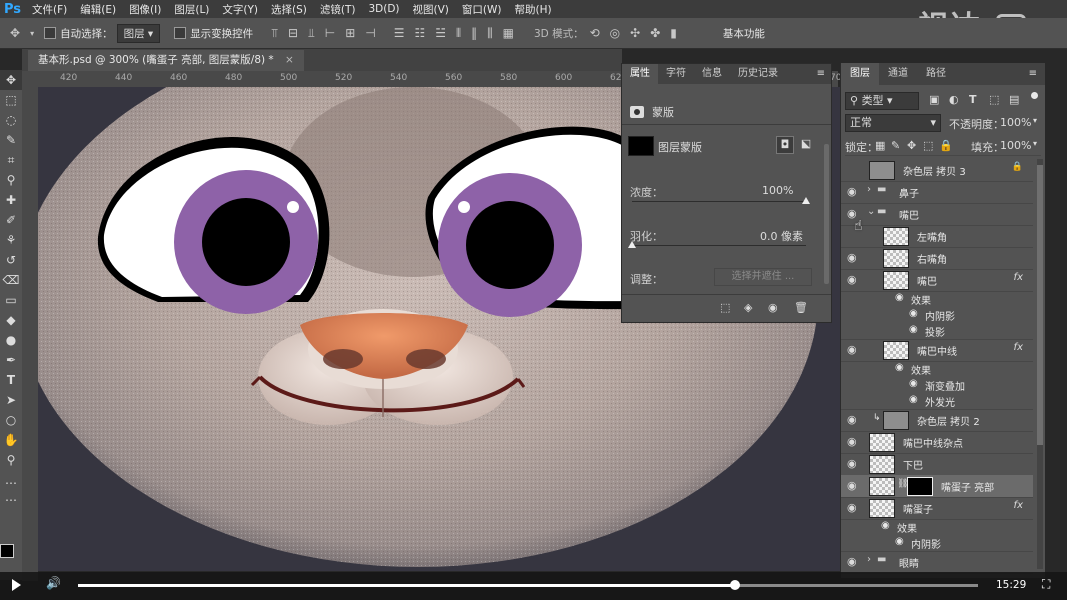  Describe the element at coordinates (1014, 99) in the screenshot. I see `filter-smart-object-icon: ▤` at that location.